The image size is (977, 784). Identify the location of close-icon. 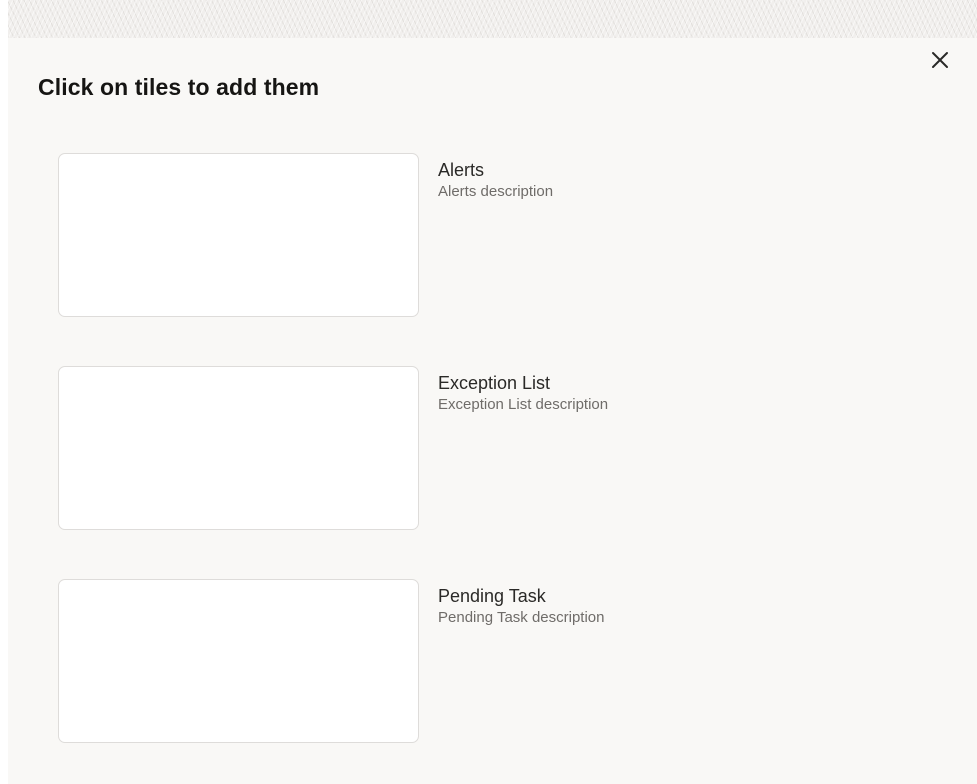
(940, 60).